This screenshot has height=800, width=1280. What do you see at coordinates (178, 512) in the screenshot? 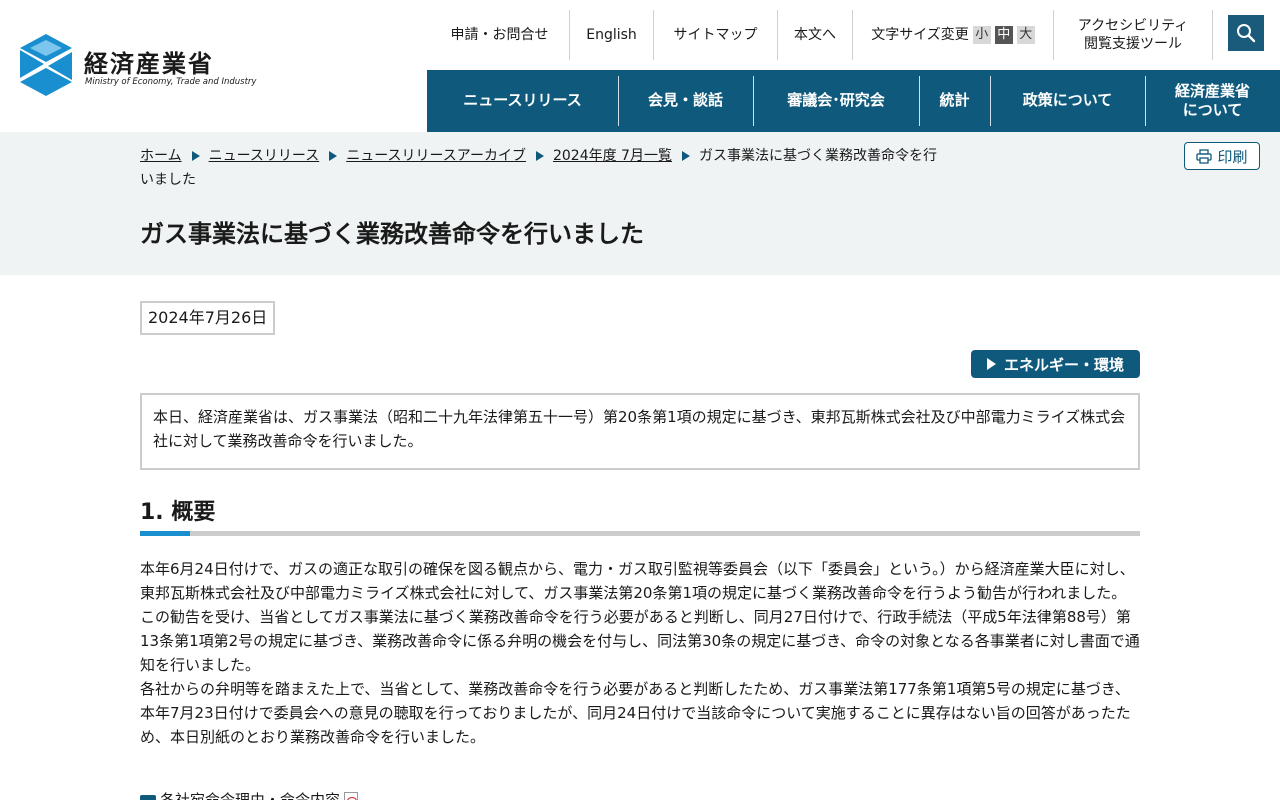
I see `section-title: 1. 概要` at bounding box center [178, 512].